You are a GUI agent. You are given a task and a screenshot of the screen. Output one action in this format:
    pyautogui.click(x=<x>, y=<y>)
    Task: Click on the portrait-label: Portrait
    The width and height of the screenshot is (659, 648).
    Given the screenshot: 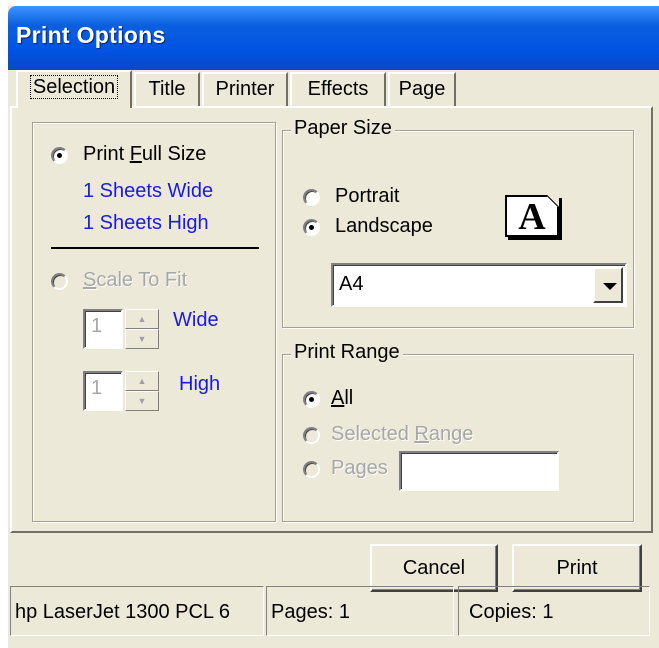 What is the action you would take?
    pyautogui.click(x=367, y=196)
    